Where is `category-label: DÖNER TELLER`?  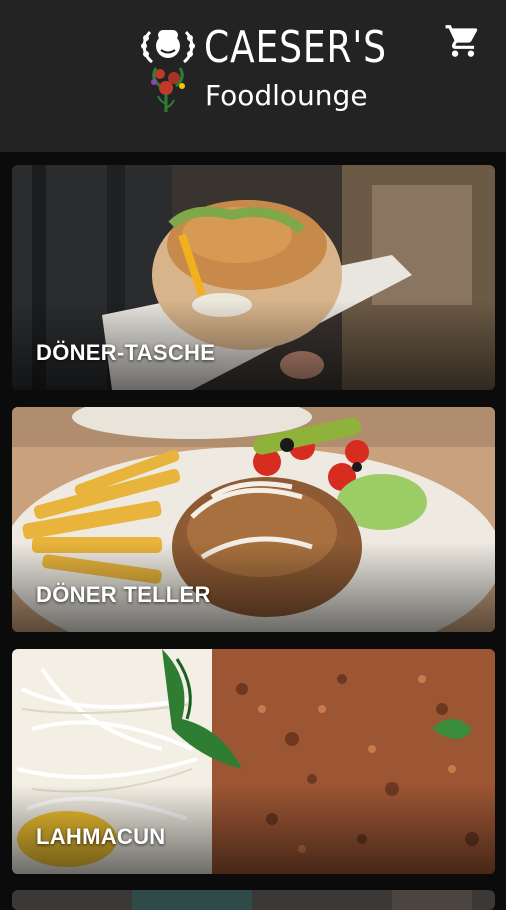
category-label: DÖNER TELLER is located at coordinates (123, 594).